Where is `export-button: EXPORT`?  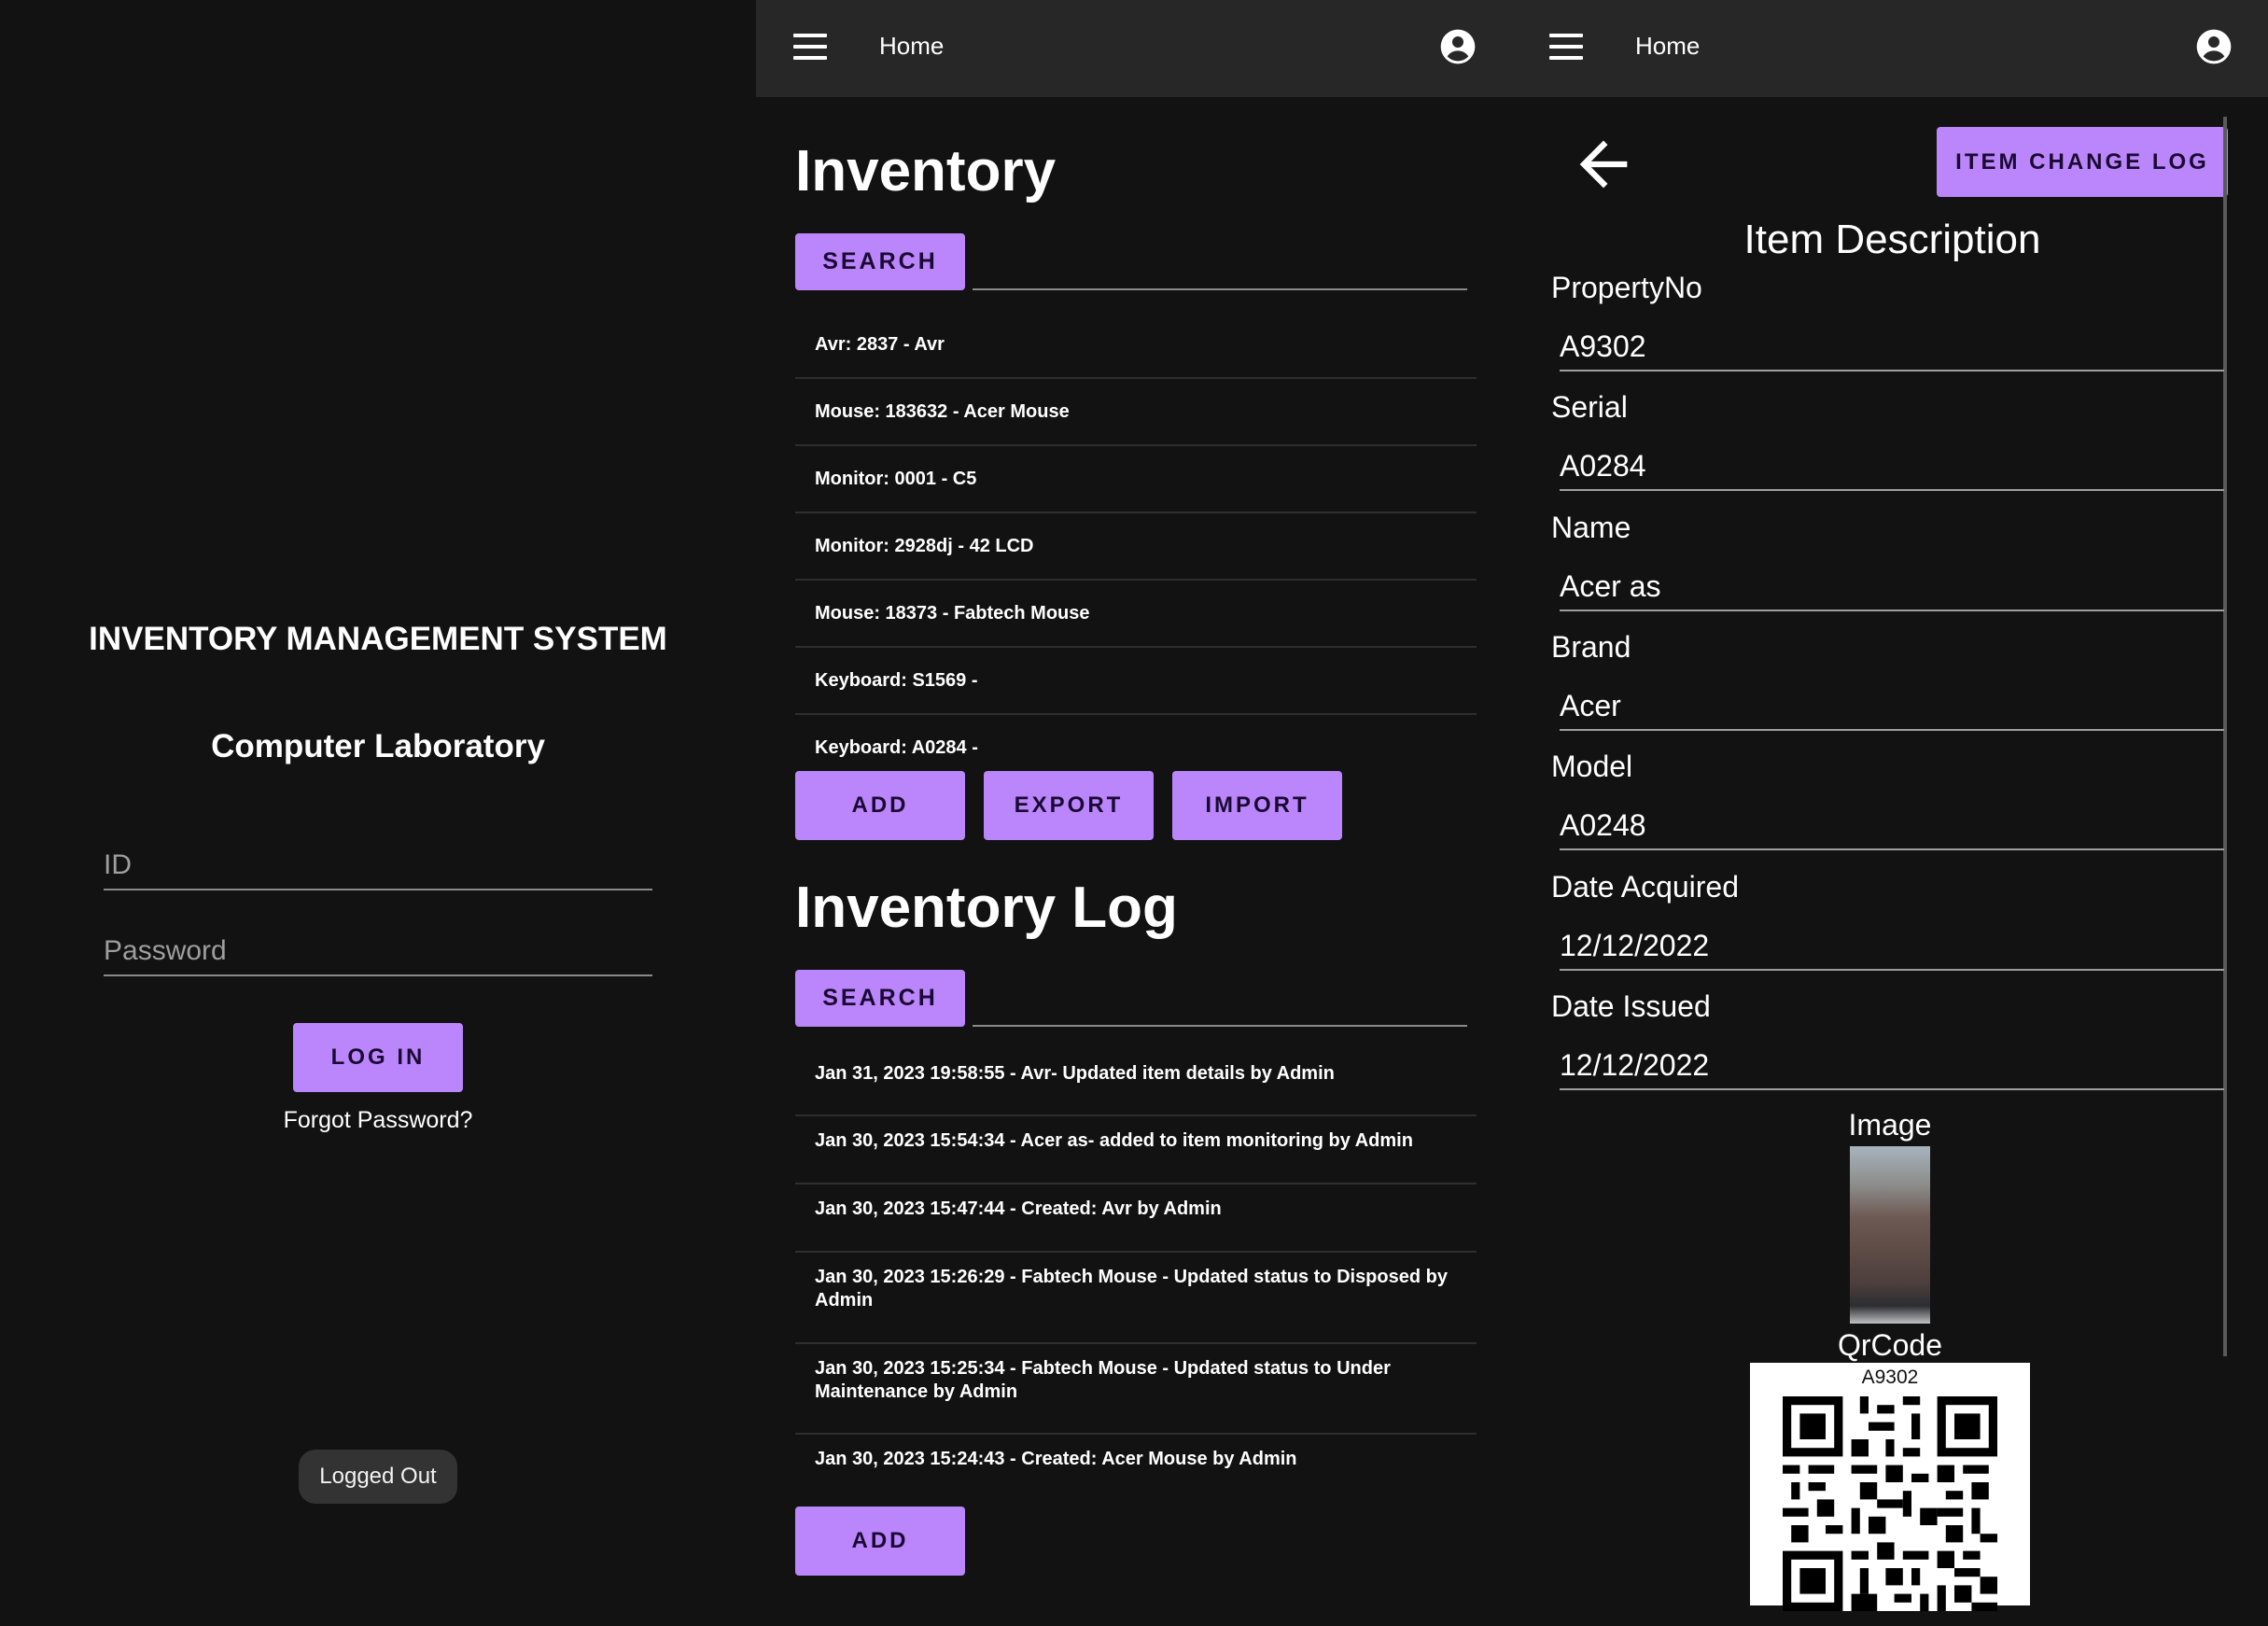 export-button: EXPORT is located at coordinates (1069, 805).